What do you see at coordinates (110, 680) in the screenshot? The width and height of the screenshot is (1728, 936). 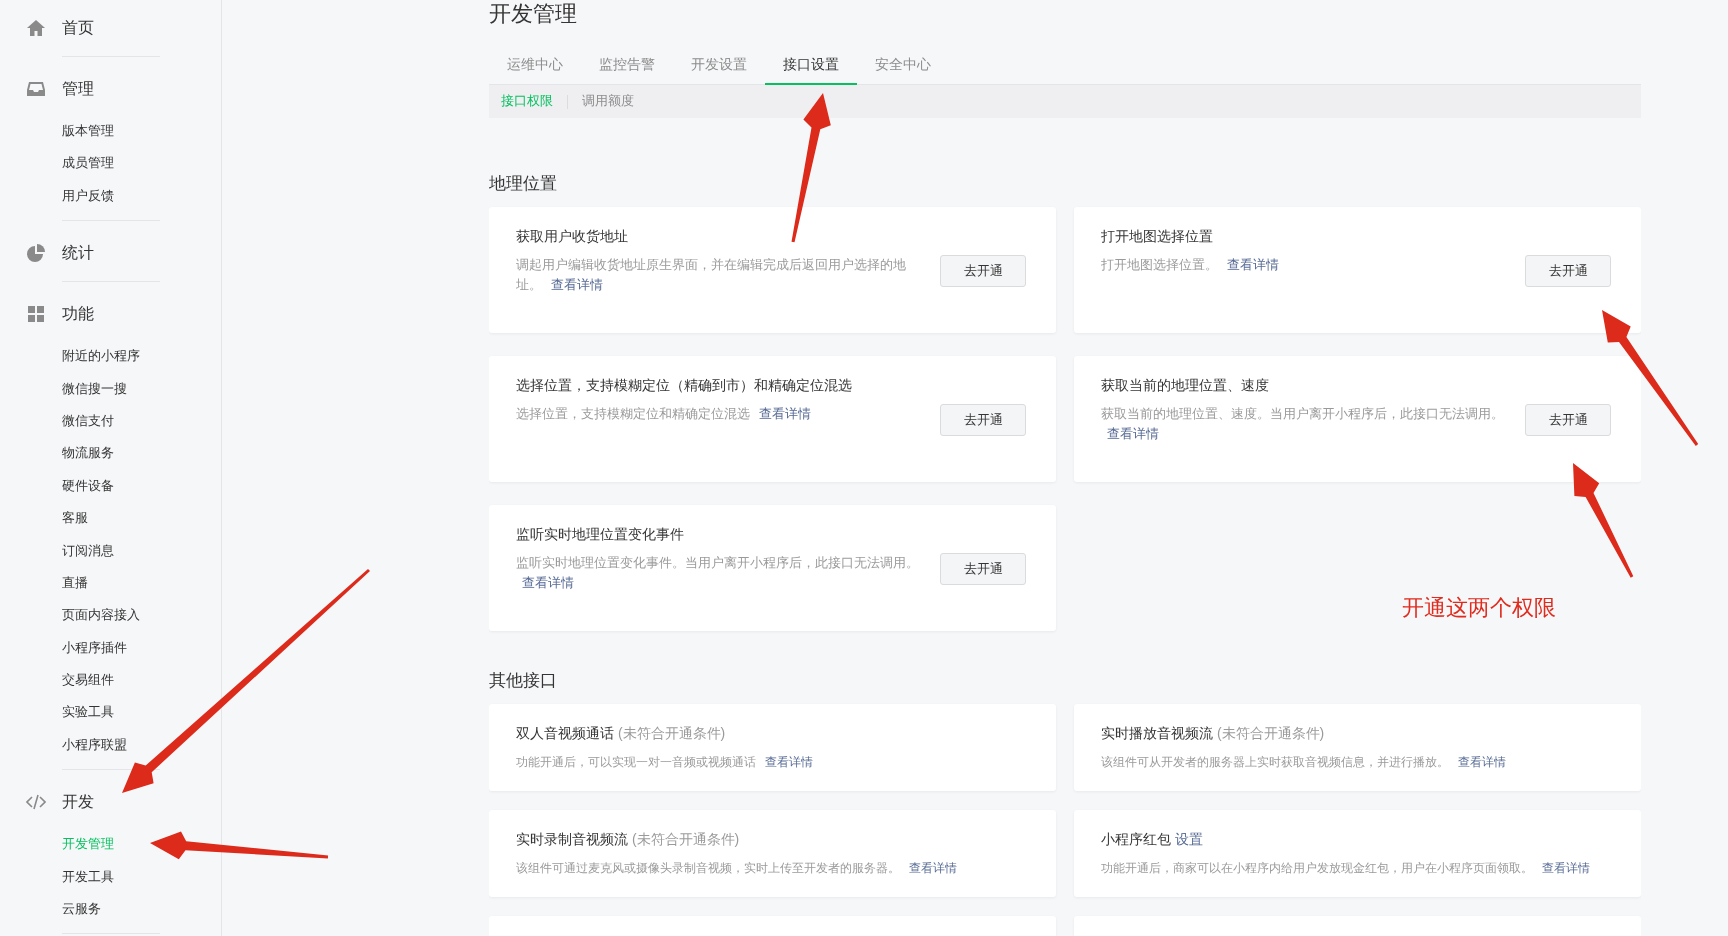 I see `sidebar-item: 交易组件` at bounding box center [110, 680].